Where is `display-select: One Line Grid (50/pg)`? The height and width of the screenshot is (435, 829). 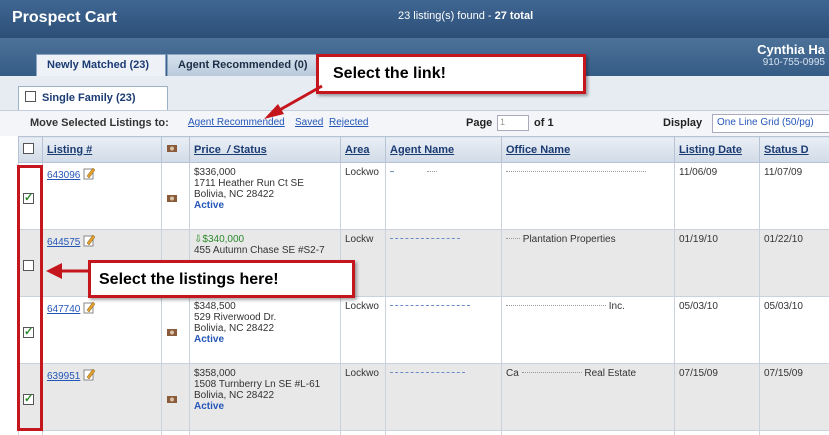 display-select: One Line Grid (50/pg) is located at coordinates (770, 123).